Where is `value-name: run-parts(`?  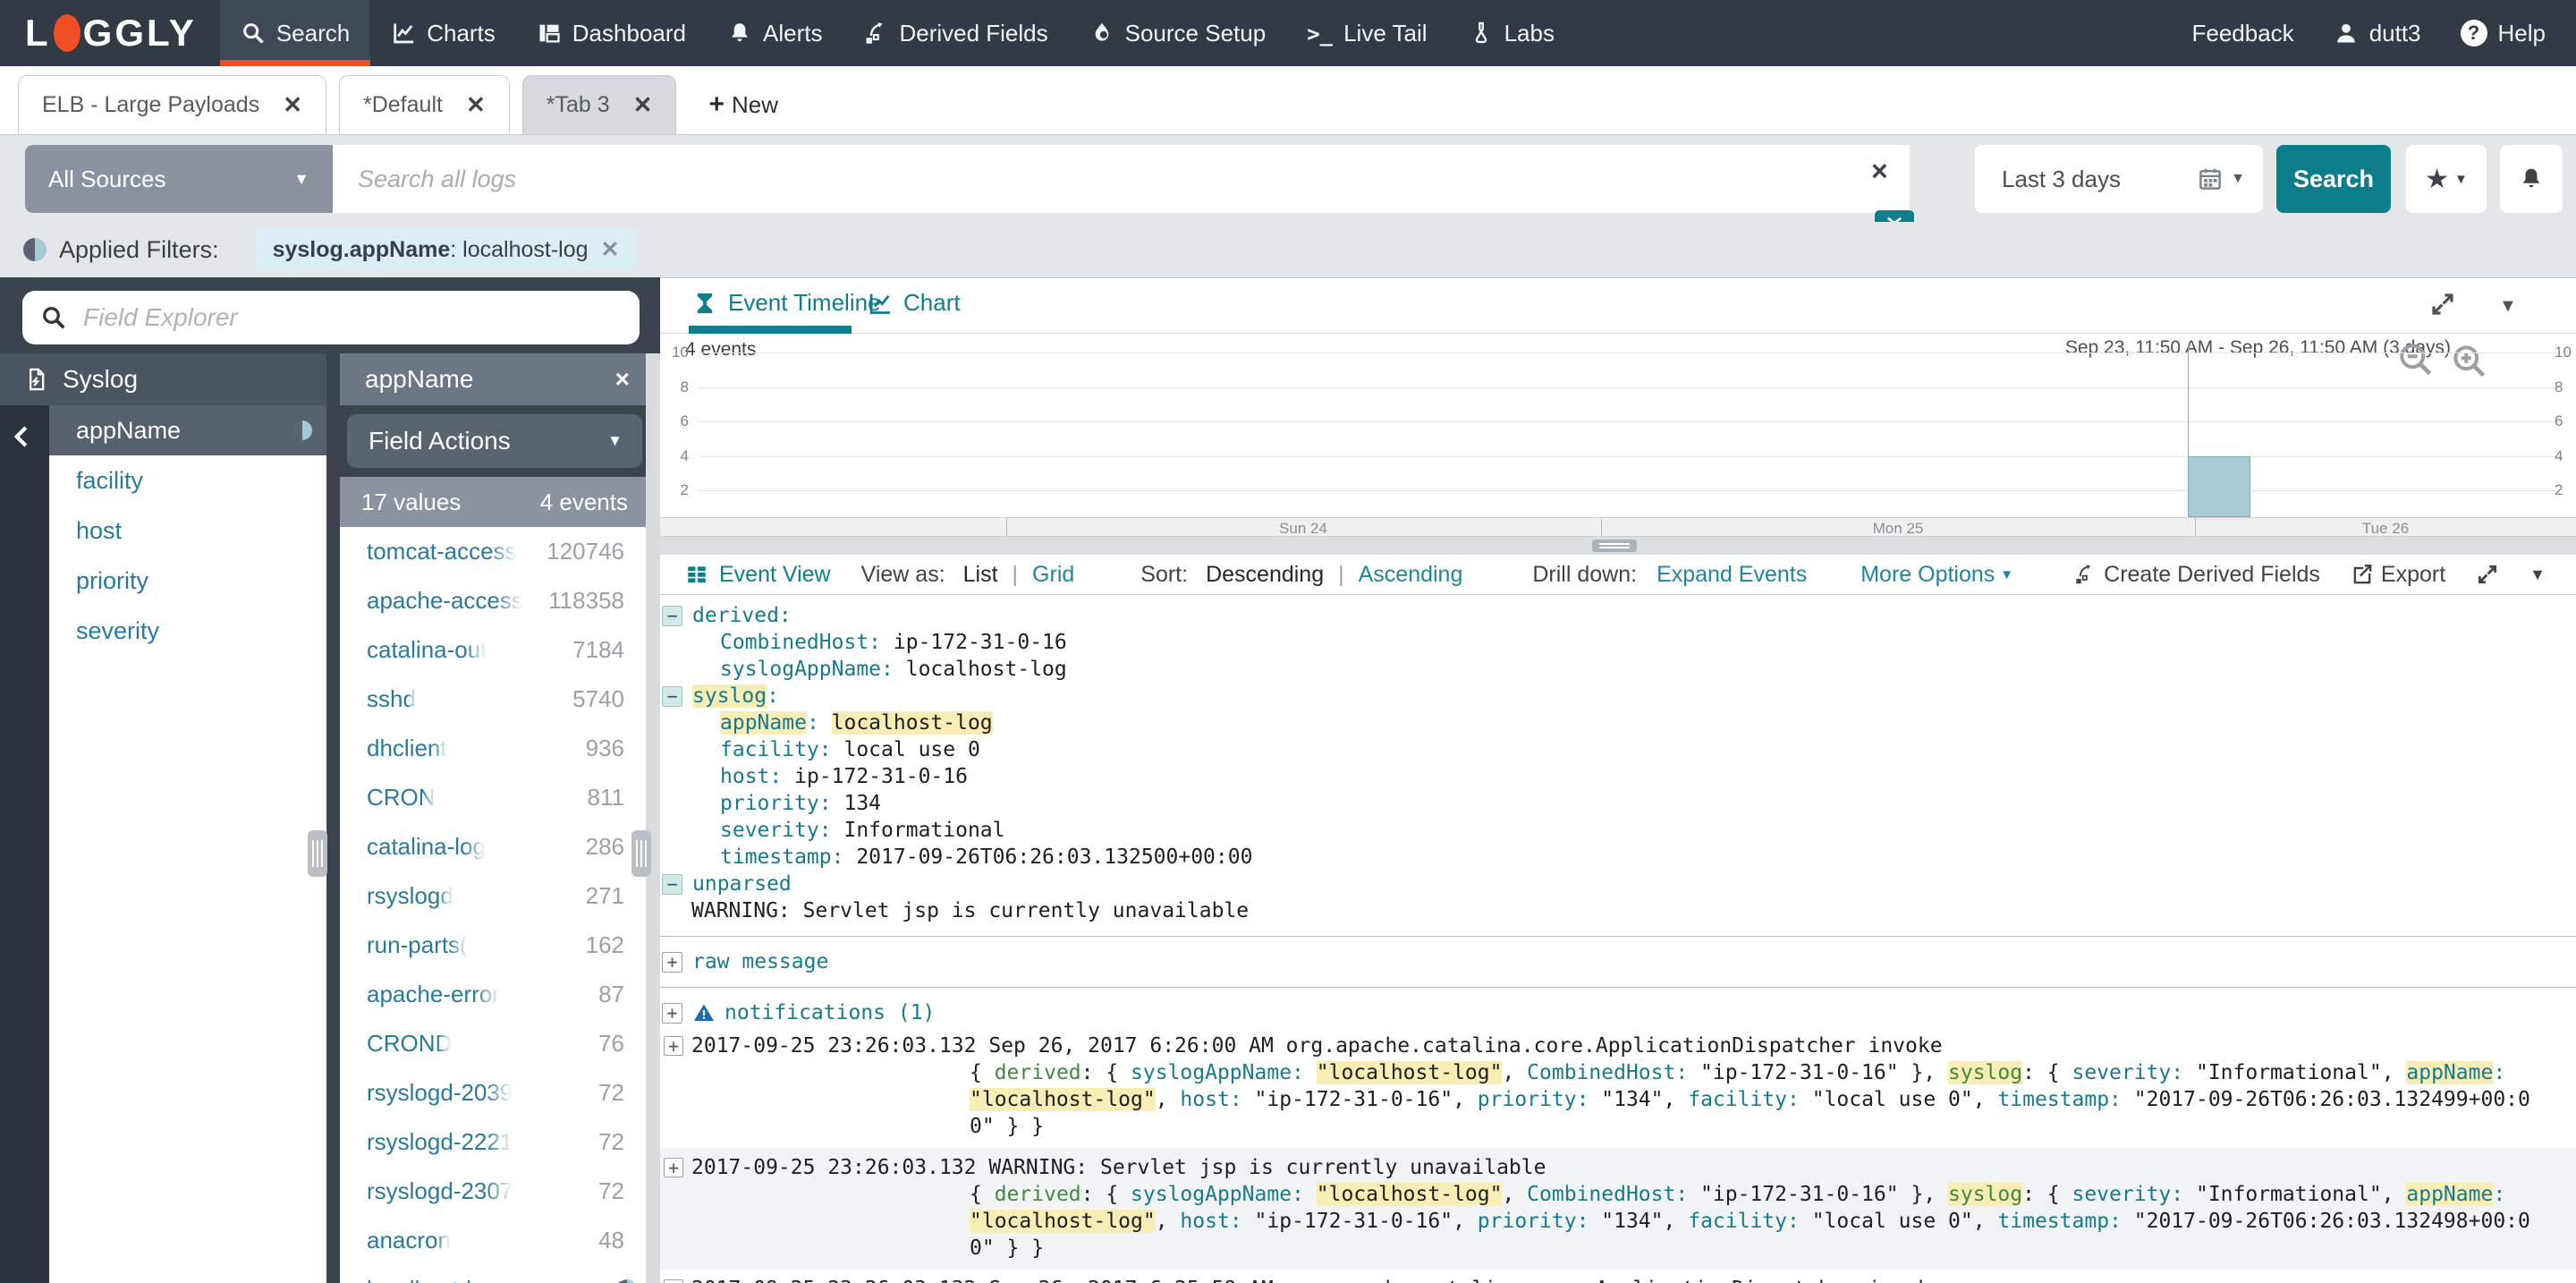 value-name: run-parts( is located at coordinates (417, 945).